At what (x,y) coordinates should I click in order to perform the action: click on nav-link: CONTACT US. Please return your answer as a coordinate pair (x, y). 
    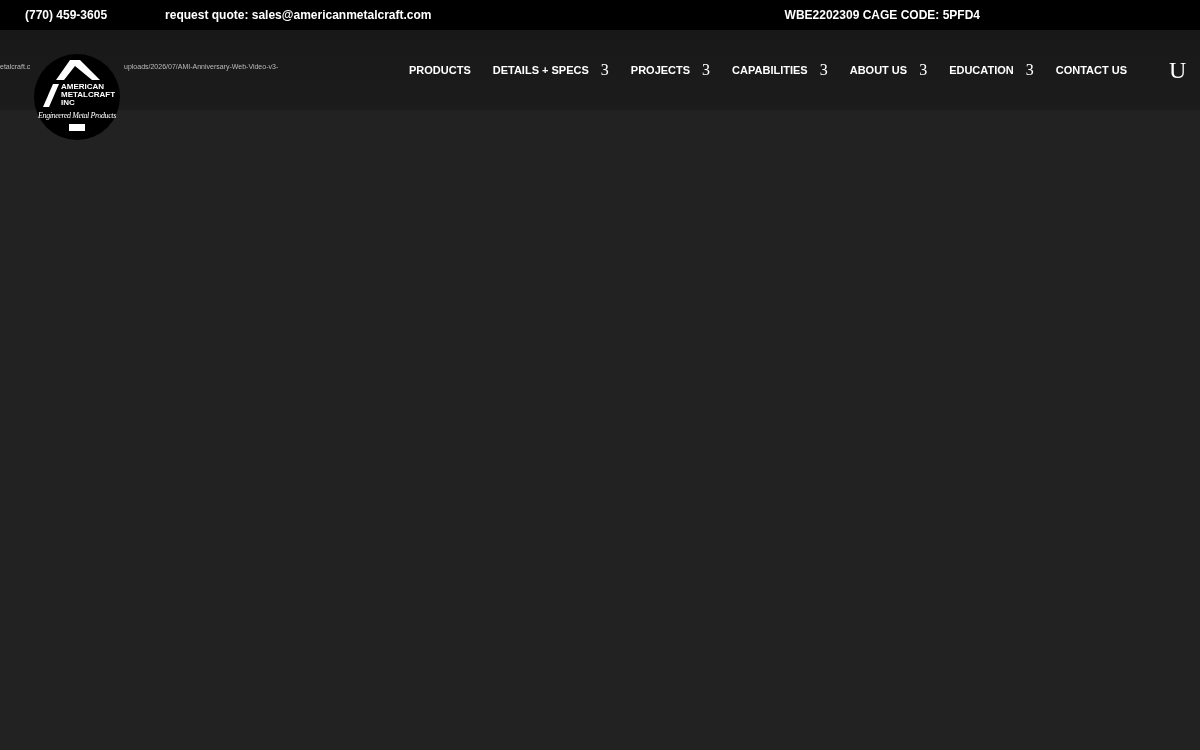
    Looking at the image, I should click on (1091, 70).